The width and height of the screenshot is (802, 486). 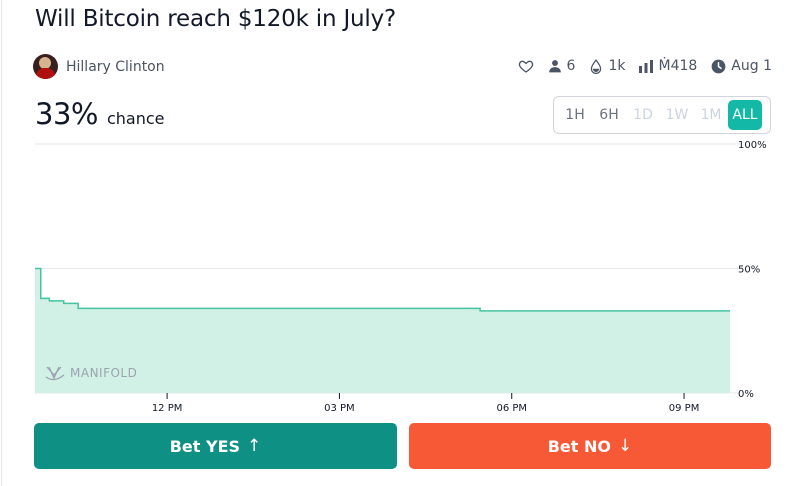 What do you see at coordinates (167, 408) in the screenshot?
I see `x-tick-label: 12 PM` at bounding box center [167, 408].